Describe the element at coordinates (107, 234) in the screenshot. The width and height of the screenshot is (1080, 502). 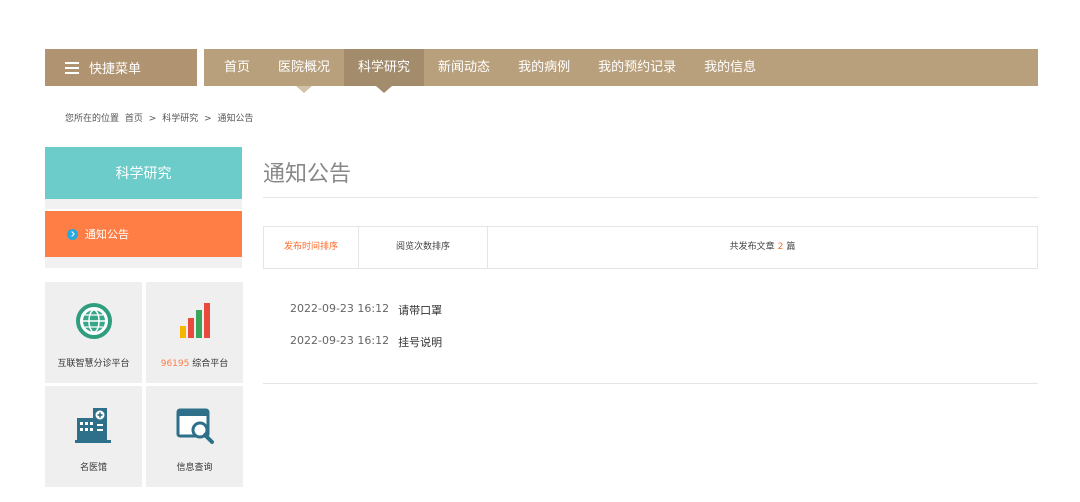
I see `sidebar-item-label: 通知公告` at that location.